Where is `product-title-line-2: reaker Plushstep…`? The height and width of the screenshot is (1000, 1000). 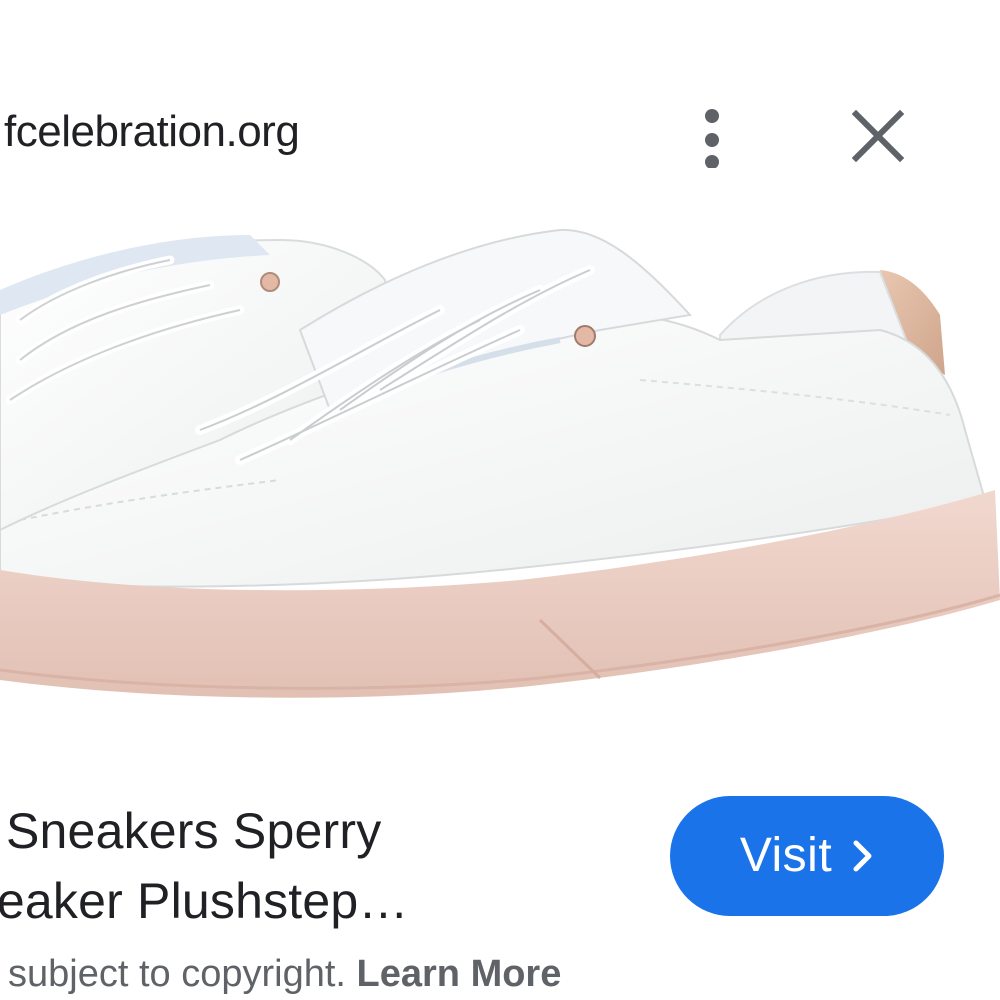
product-title-line-2: reaker Plushstep… is located at coordinates (204, 901).